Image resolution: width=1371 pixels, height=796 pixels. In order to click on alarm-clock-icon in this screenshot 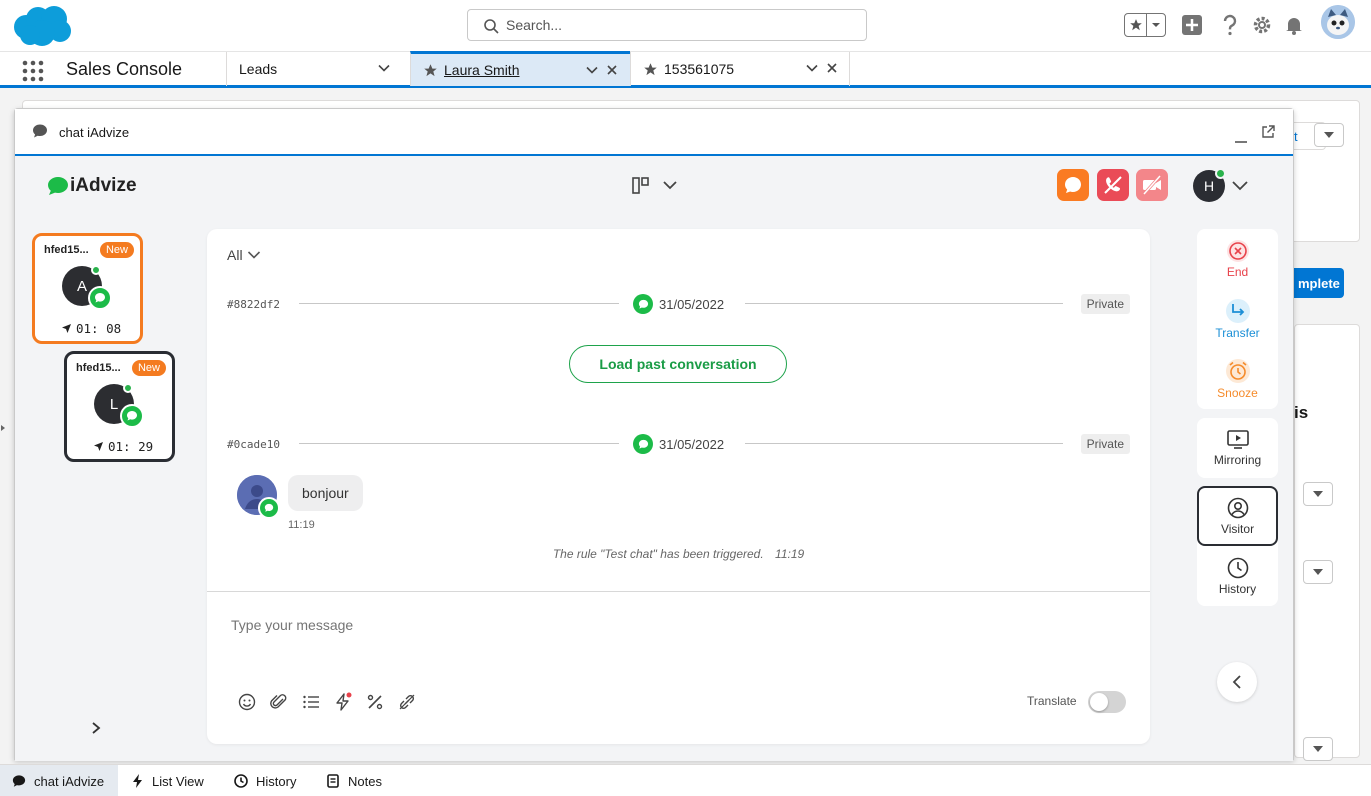, I will do `click(1237, 370)`.